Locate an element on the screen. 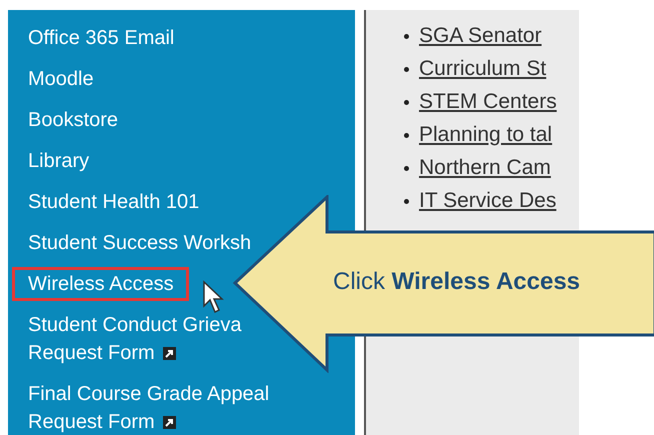  sidebar-link: Student Conduct Grieva Request Form is located at coordinates (134, 339).